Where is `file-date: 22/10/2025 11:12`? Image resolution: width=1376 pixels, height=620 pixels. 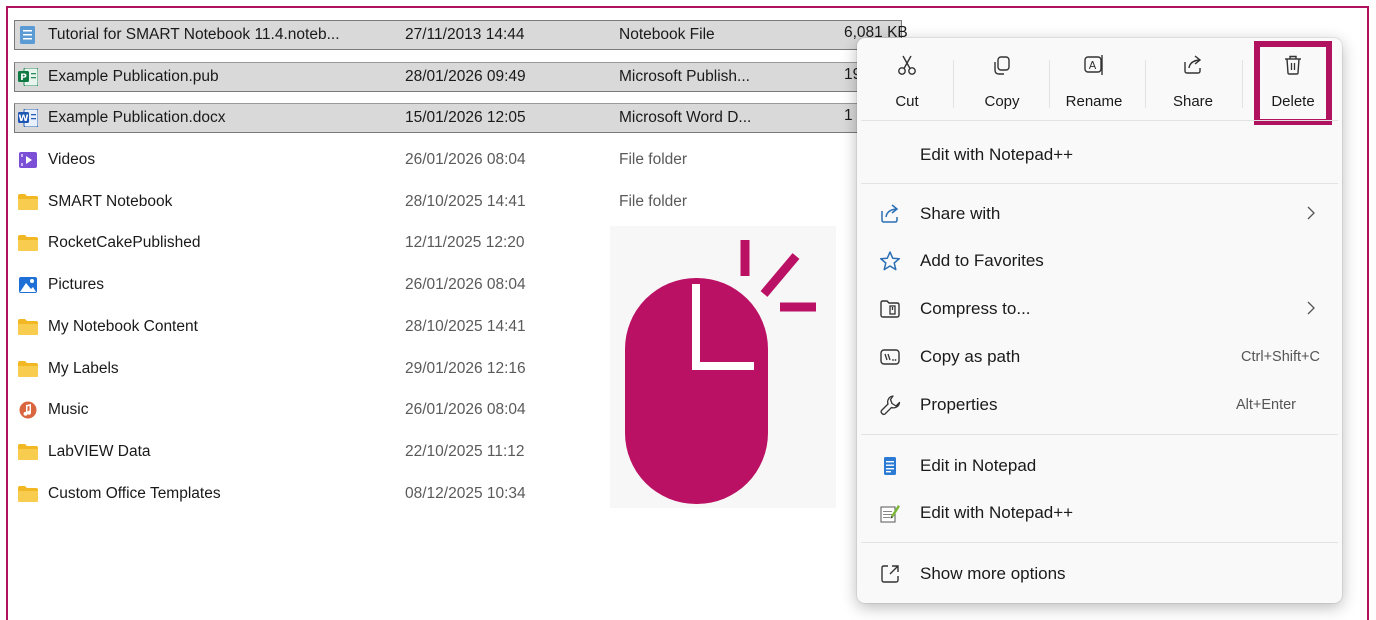 file-date: 22/10/2025 11:12 is located at coordinates (465, 451).